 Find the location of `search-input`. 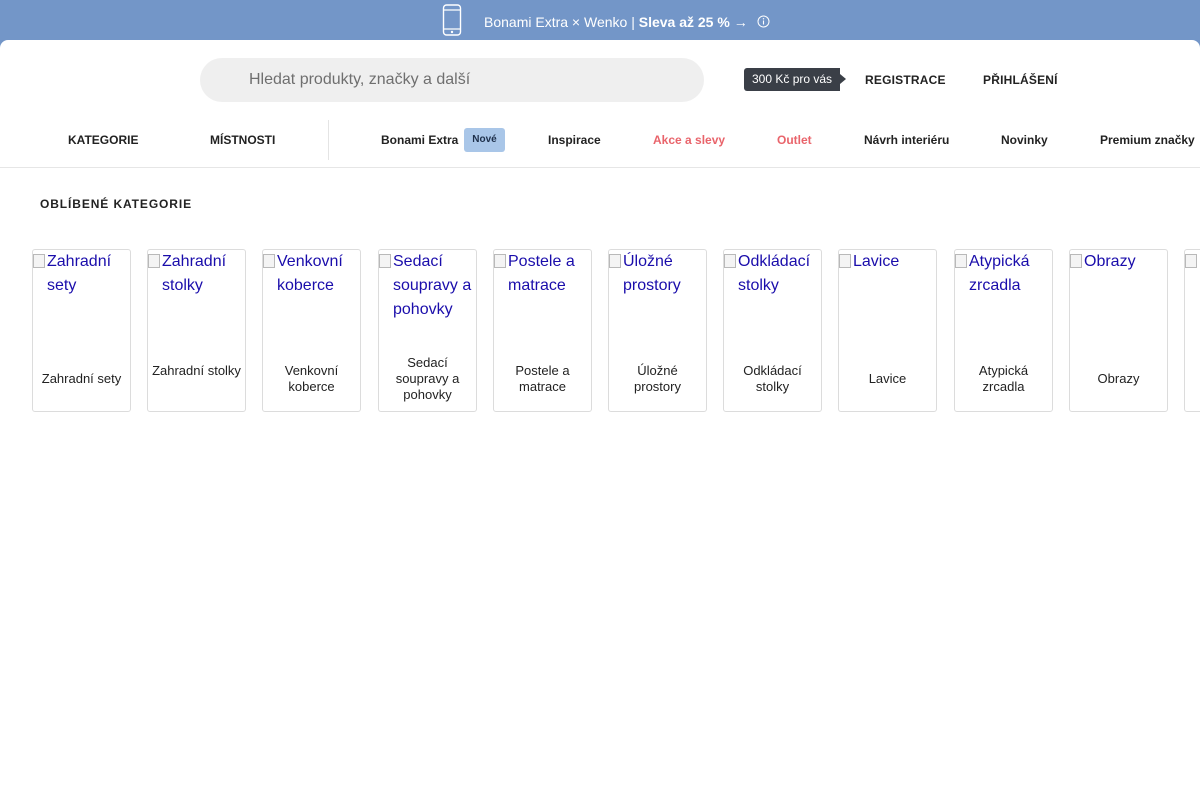

search-input is located at coordinates (452, 80).